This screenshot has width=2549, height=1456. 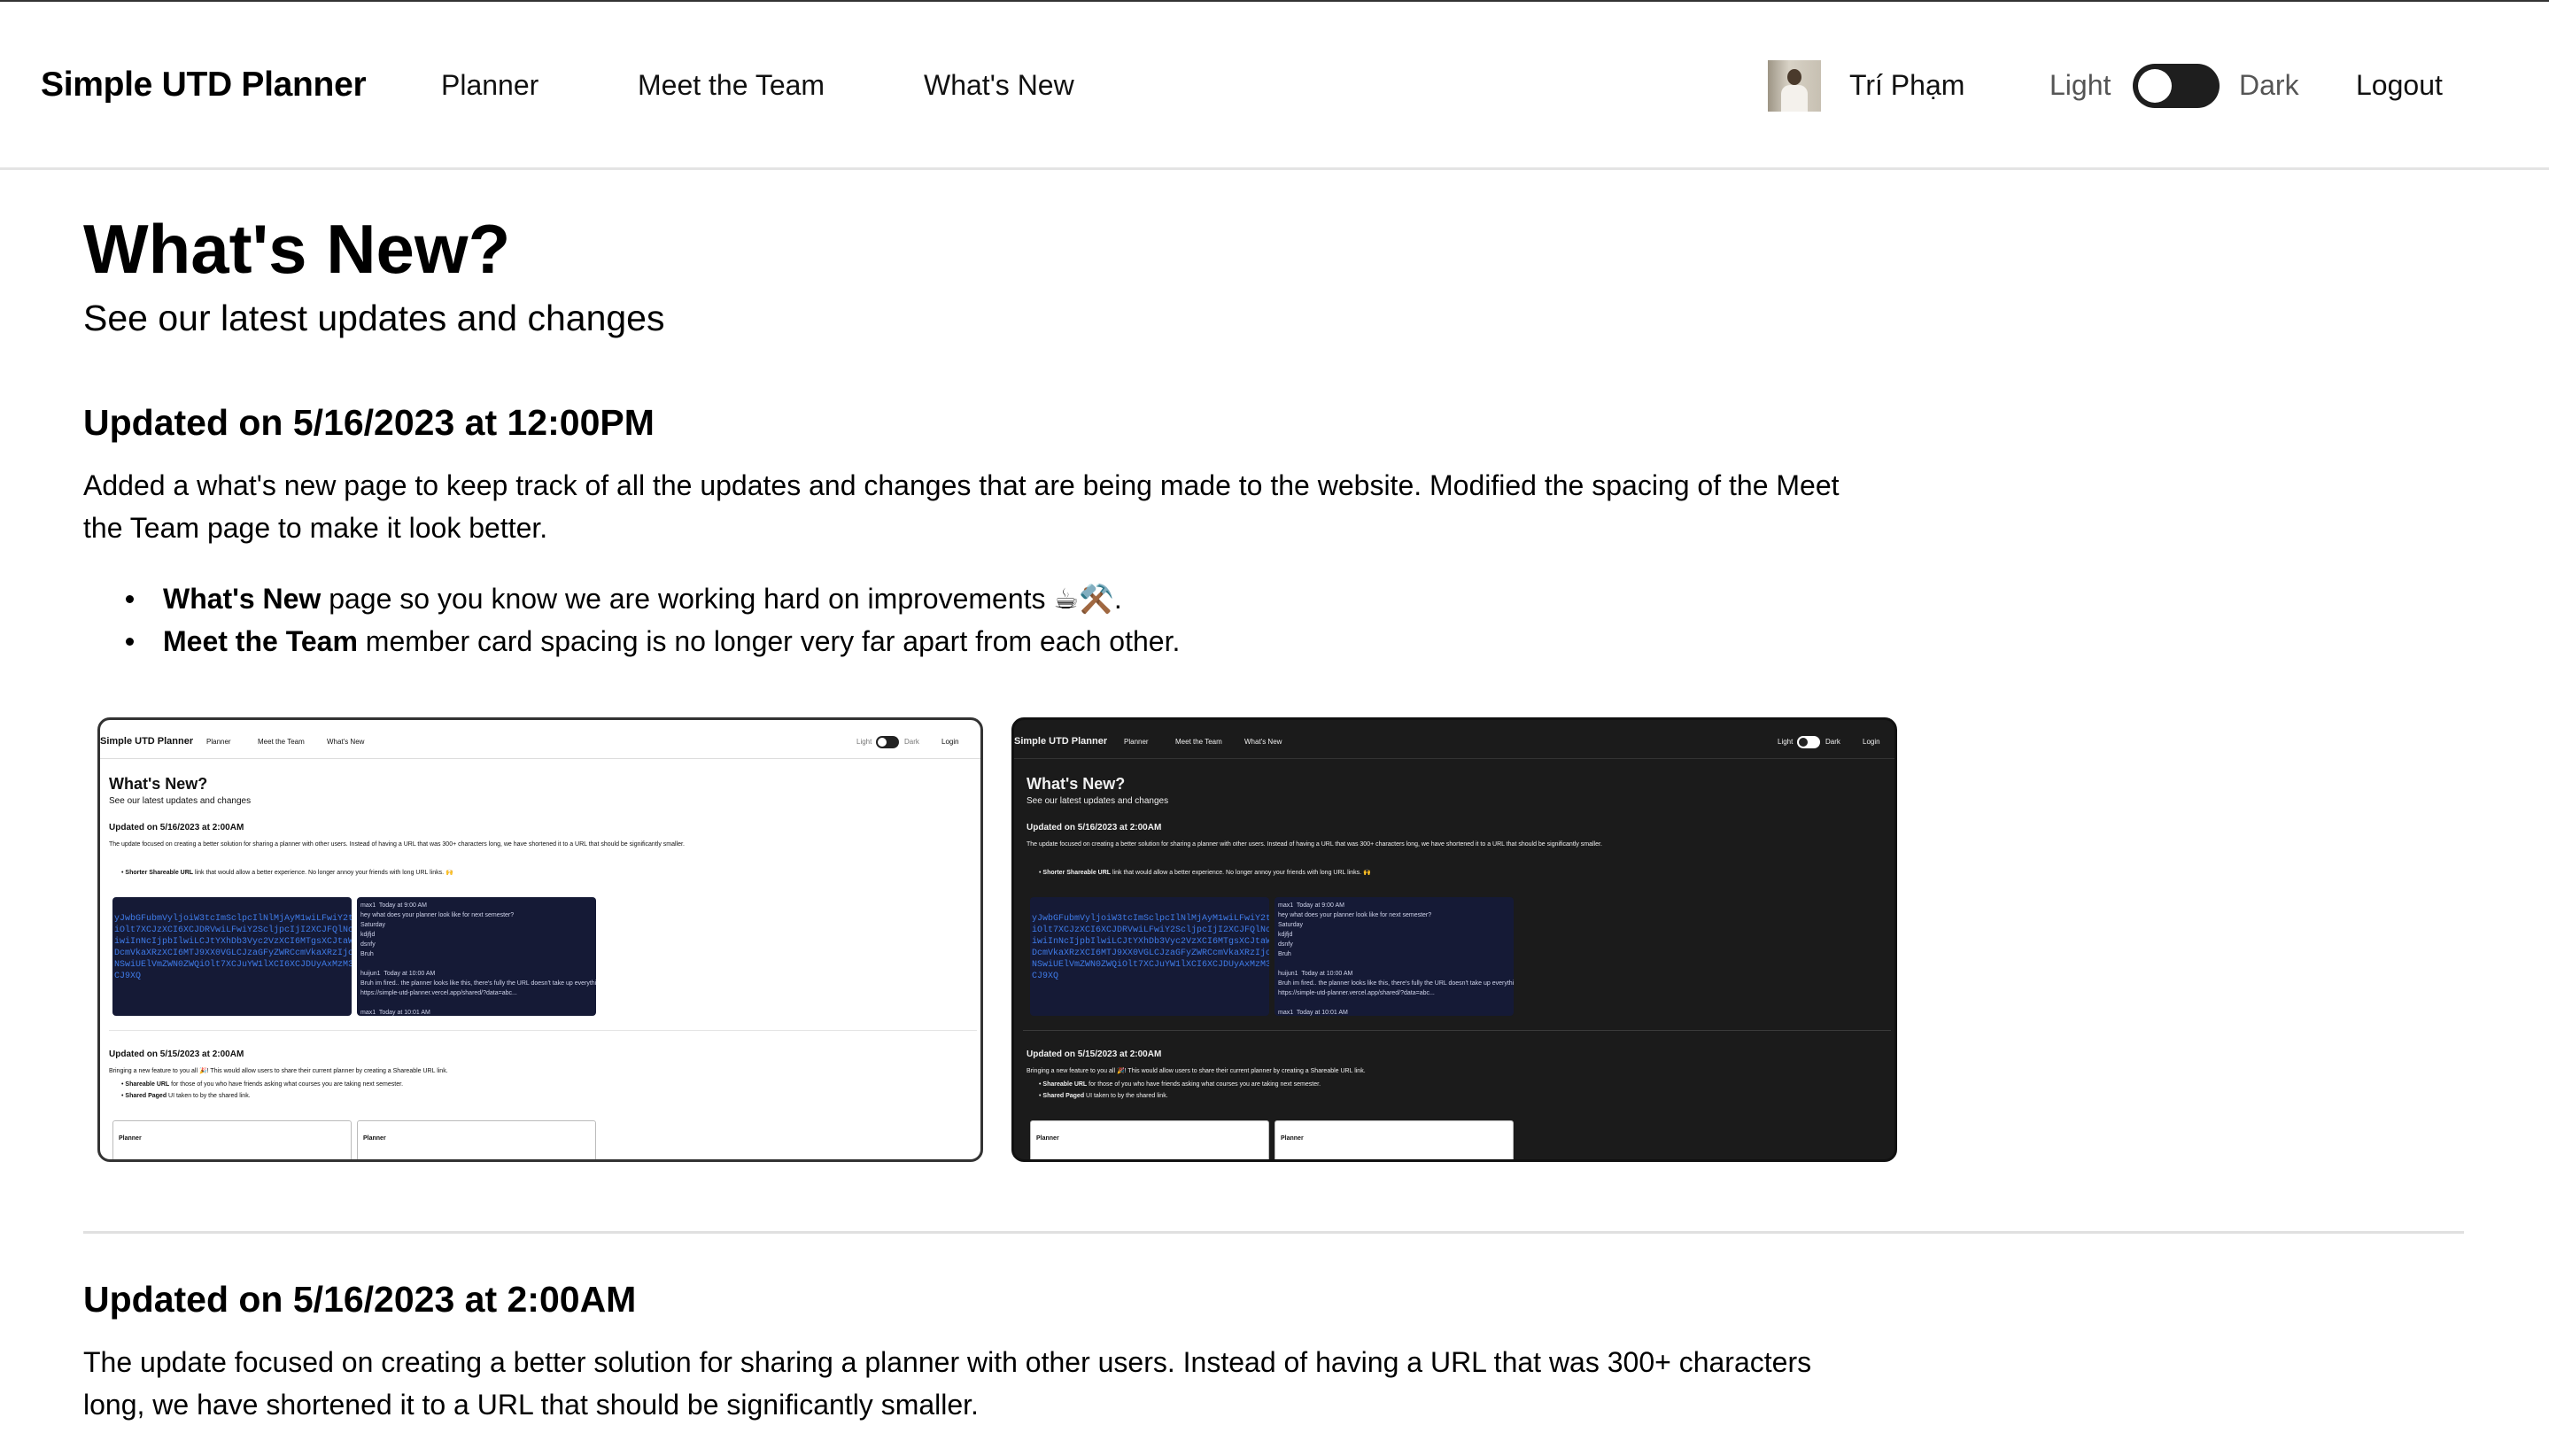 I want to click on bullet-bold: Meet the Team, so click(x=260, y=641).